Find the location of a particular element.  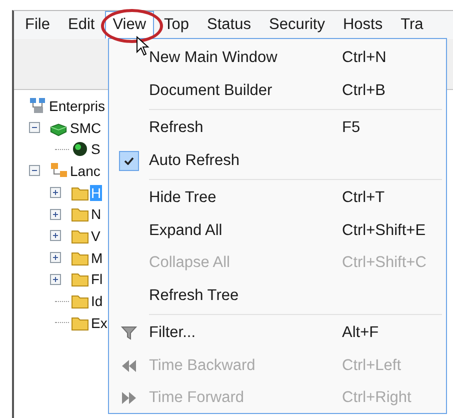

menu-item: Hosts is located at coordinates (362, 25).